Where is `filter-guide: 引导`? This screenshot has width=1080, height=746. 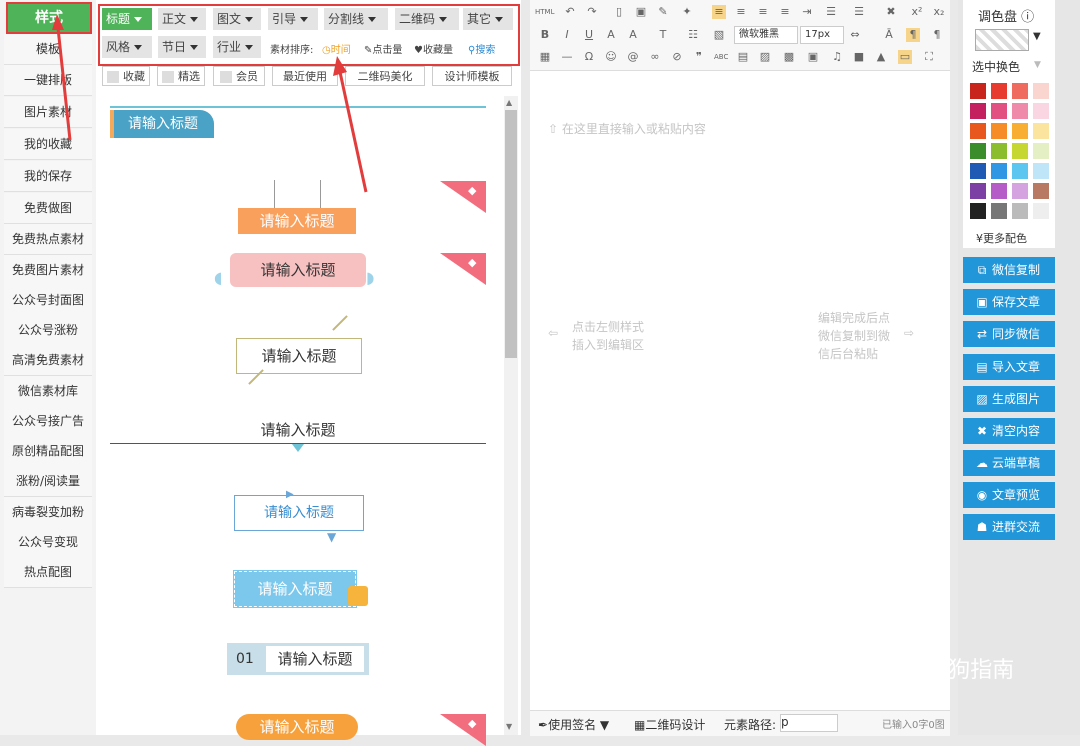
filter-guide: 引导 is located at coordinates (293, 19).